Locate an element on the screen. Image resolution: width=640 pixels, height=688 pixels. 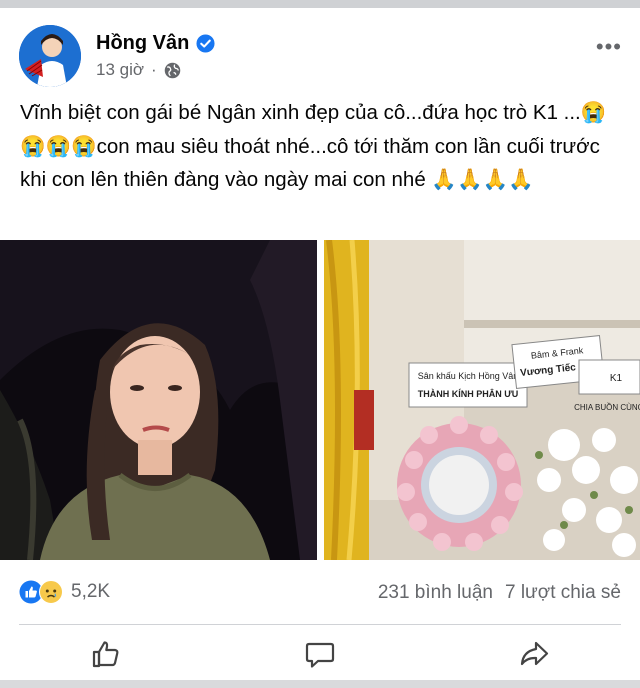
ribbon-text-1: Sân khấu Kịch Hồng Vân is located at coordinates (468, 376).